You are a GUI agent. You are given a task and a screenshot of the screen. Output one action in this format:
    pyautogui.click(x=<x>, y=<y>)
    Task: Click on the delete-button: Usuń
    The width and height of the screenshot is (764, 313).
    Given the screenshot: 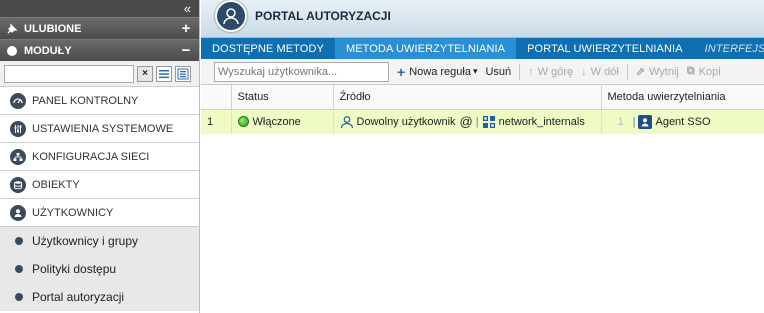 What is the action you would take?
    pyautogui.click(x=498, y=72)
    